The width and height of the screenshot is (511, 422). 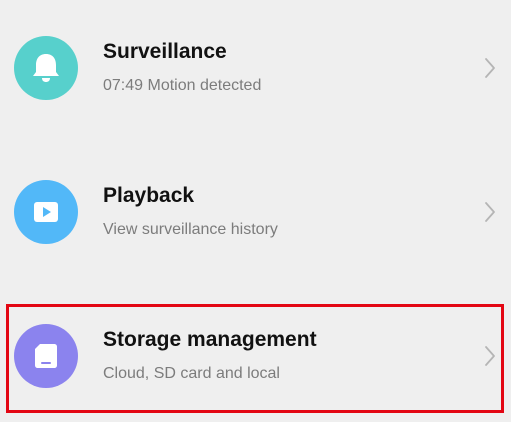 I want to click on menu-item-subtitle: Cloud, SD card and local, so click(x=191, y=373).